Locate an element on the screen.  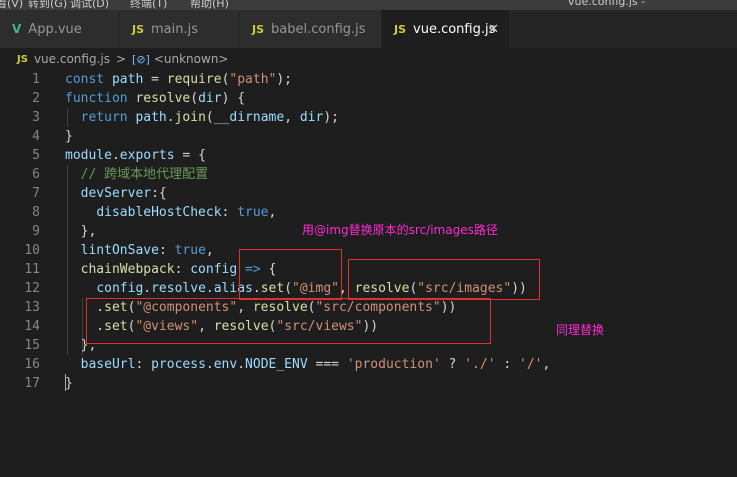
tab-main-js: JS main.js is located at coordinates (180, 29).